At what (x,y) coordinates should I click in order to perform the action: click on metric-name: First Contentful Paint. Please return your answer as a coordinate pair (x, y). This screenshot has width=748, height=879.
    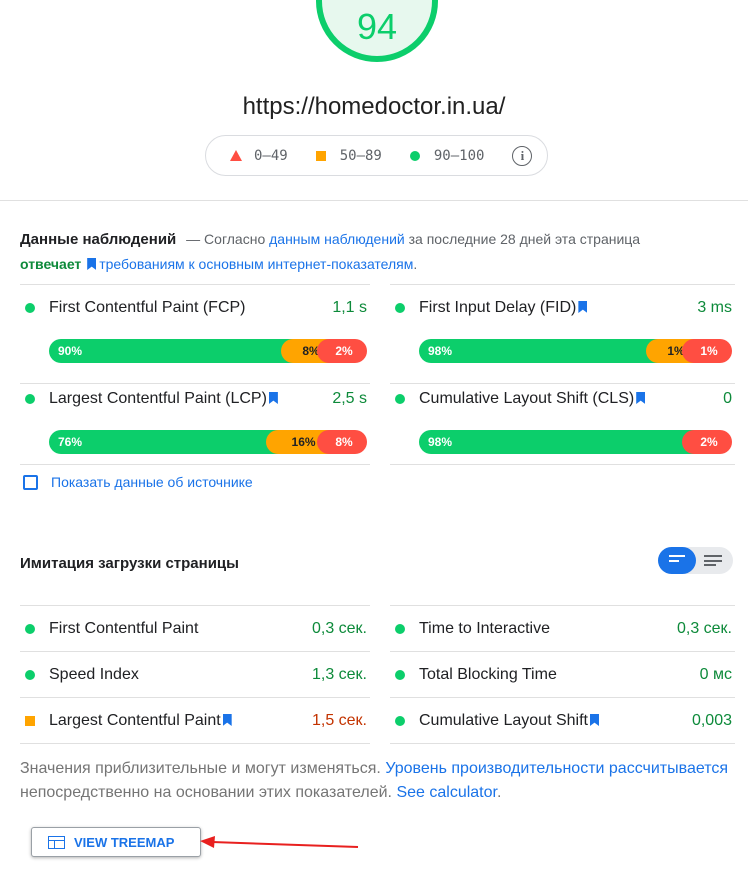
    Looking at the image, I should click on (124, 628).